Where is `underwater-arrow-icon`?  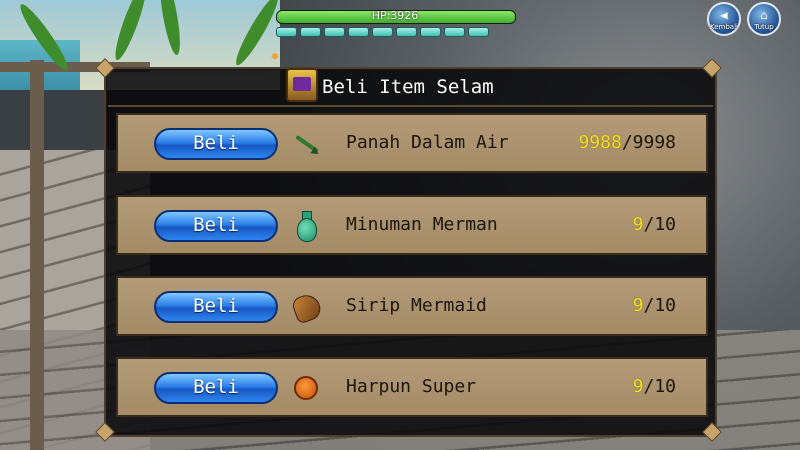 underwater-arrow-icon is located at coordinates (306, 144).